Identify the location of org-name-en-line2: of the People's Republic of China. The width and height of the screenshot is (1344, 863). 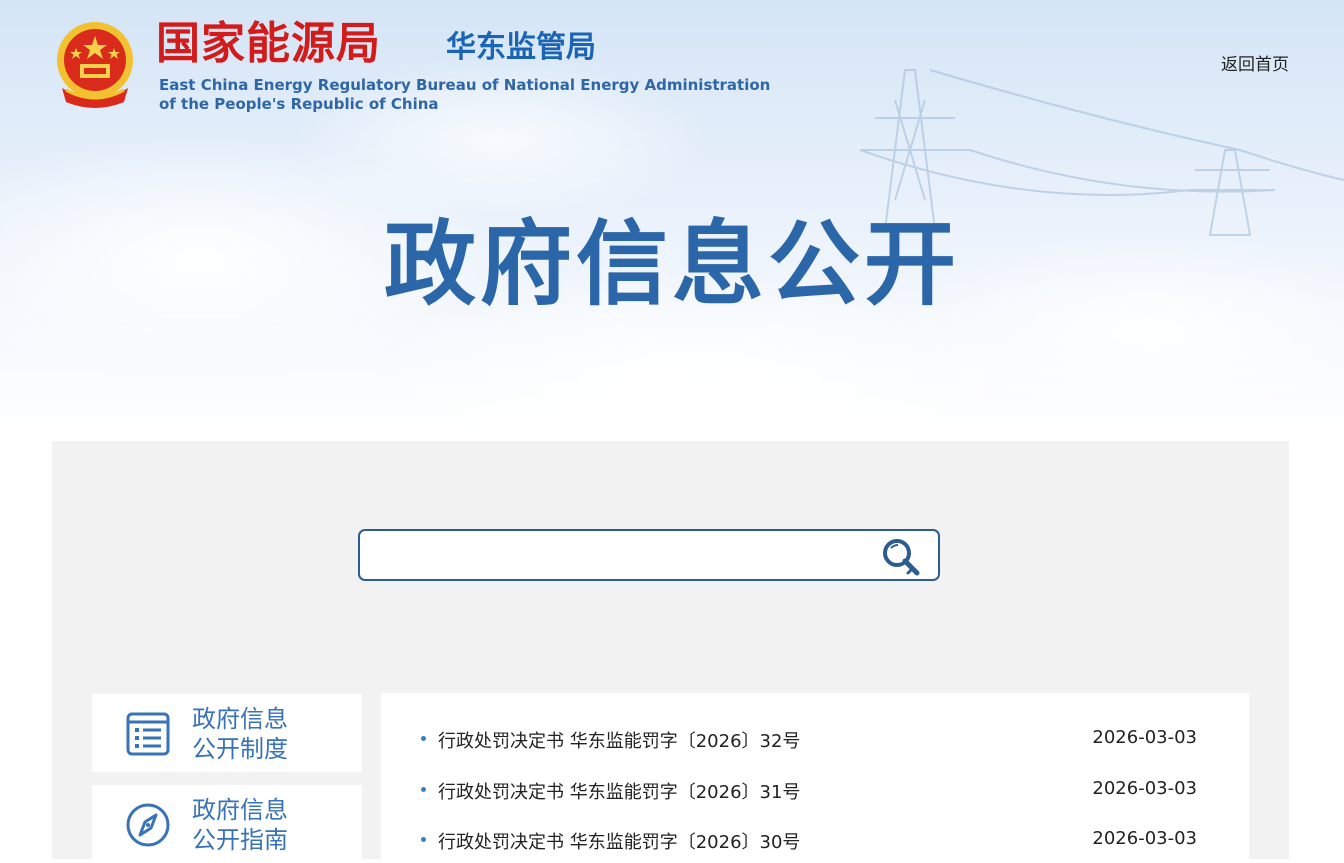
(299, 104).